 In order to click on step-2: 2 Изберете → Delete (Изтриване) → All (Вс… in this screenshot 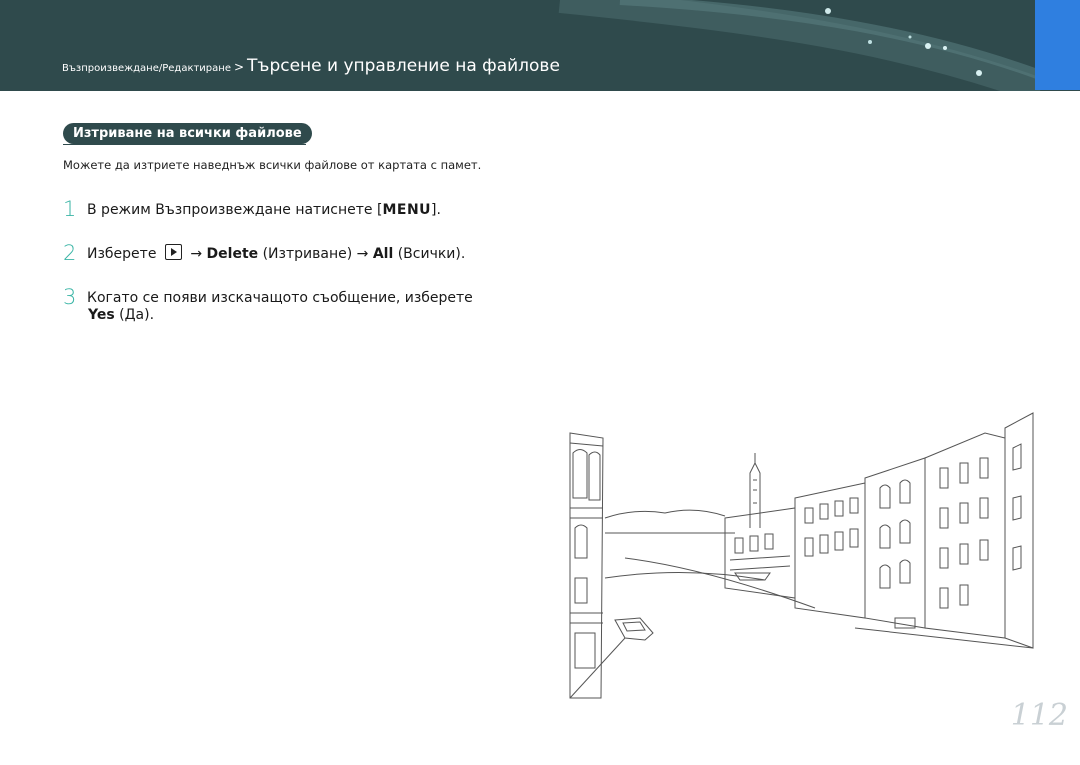, I will do `click(264, 253)`.